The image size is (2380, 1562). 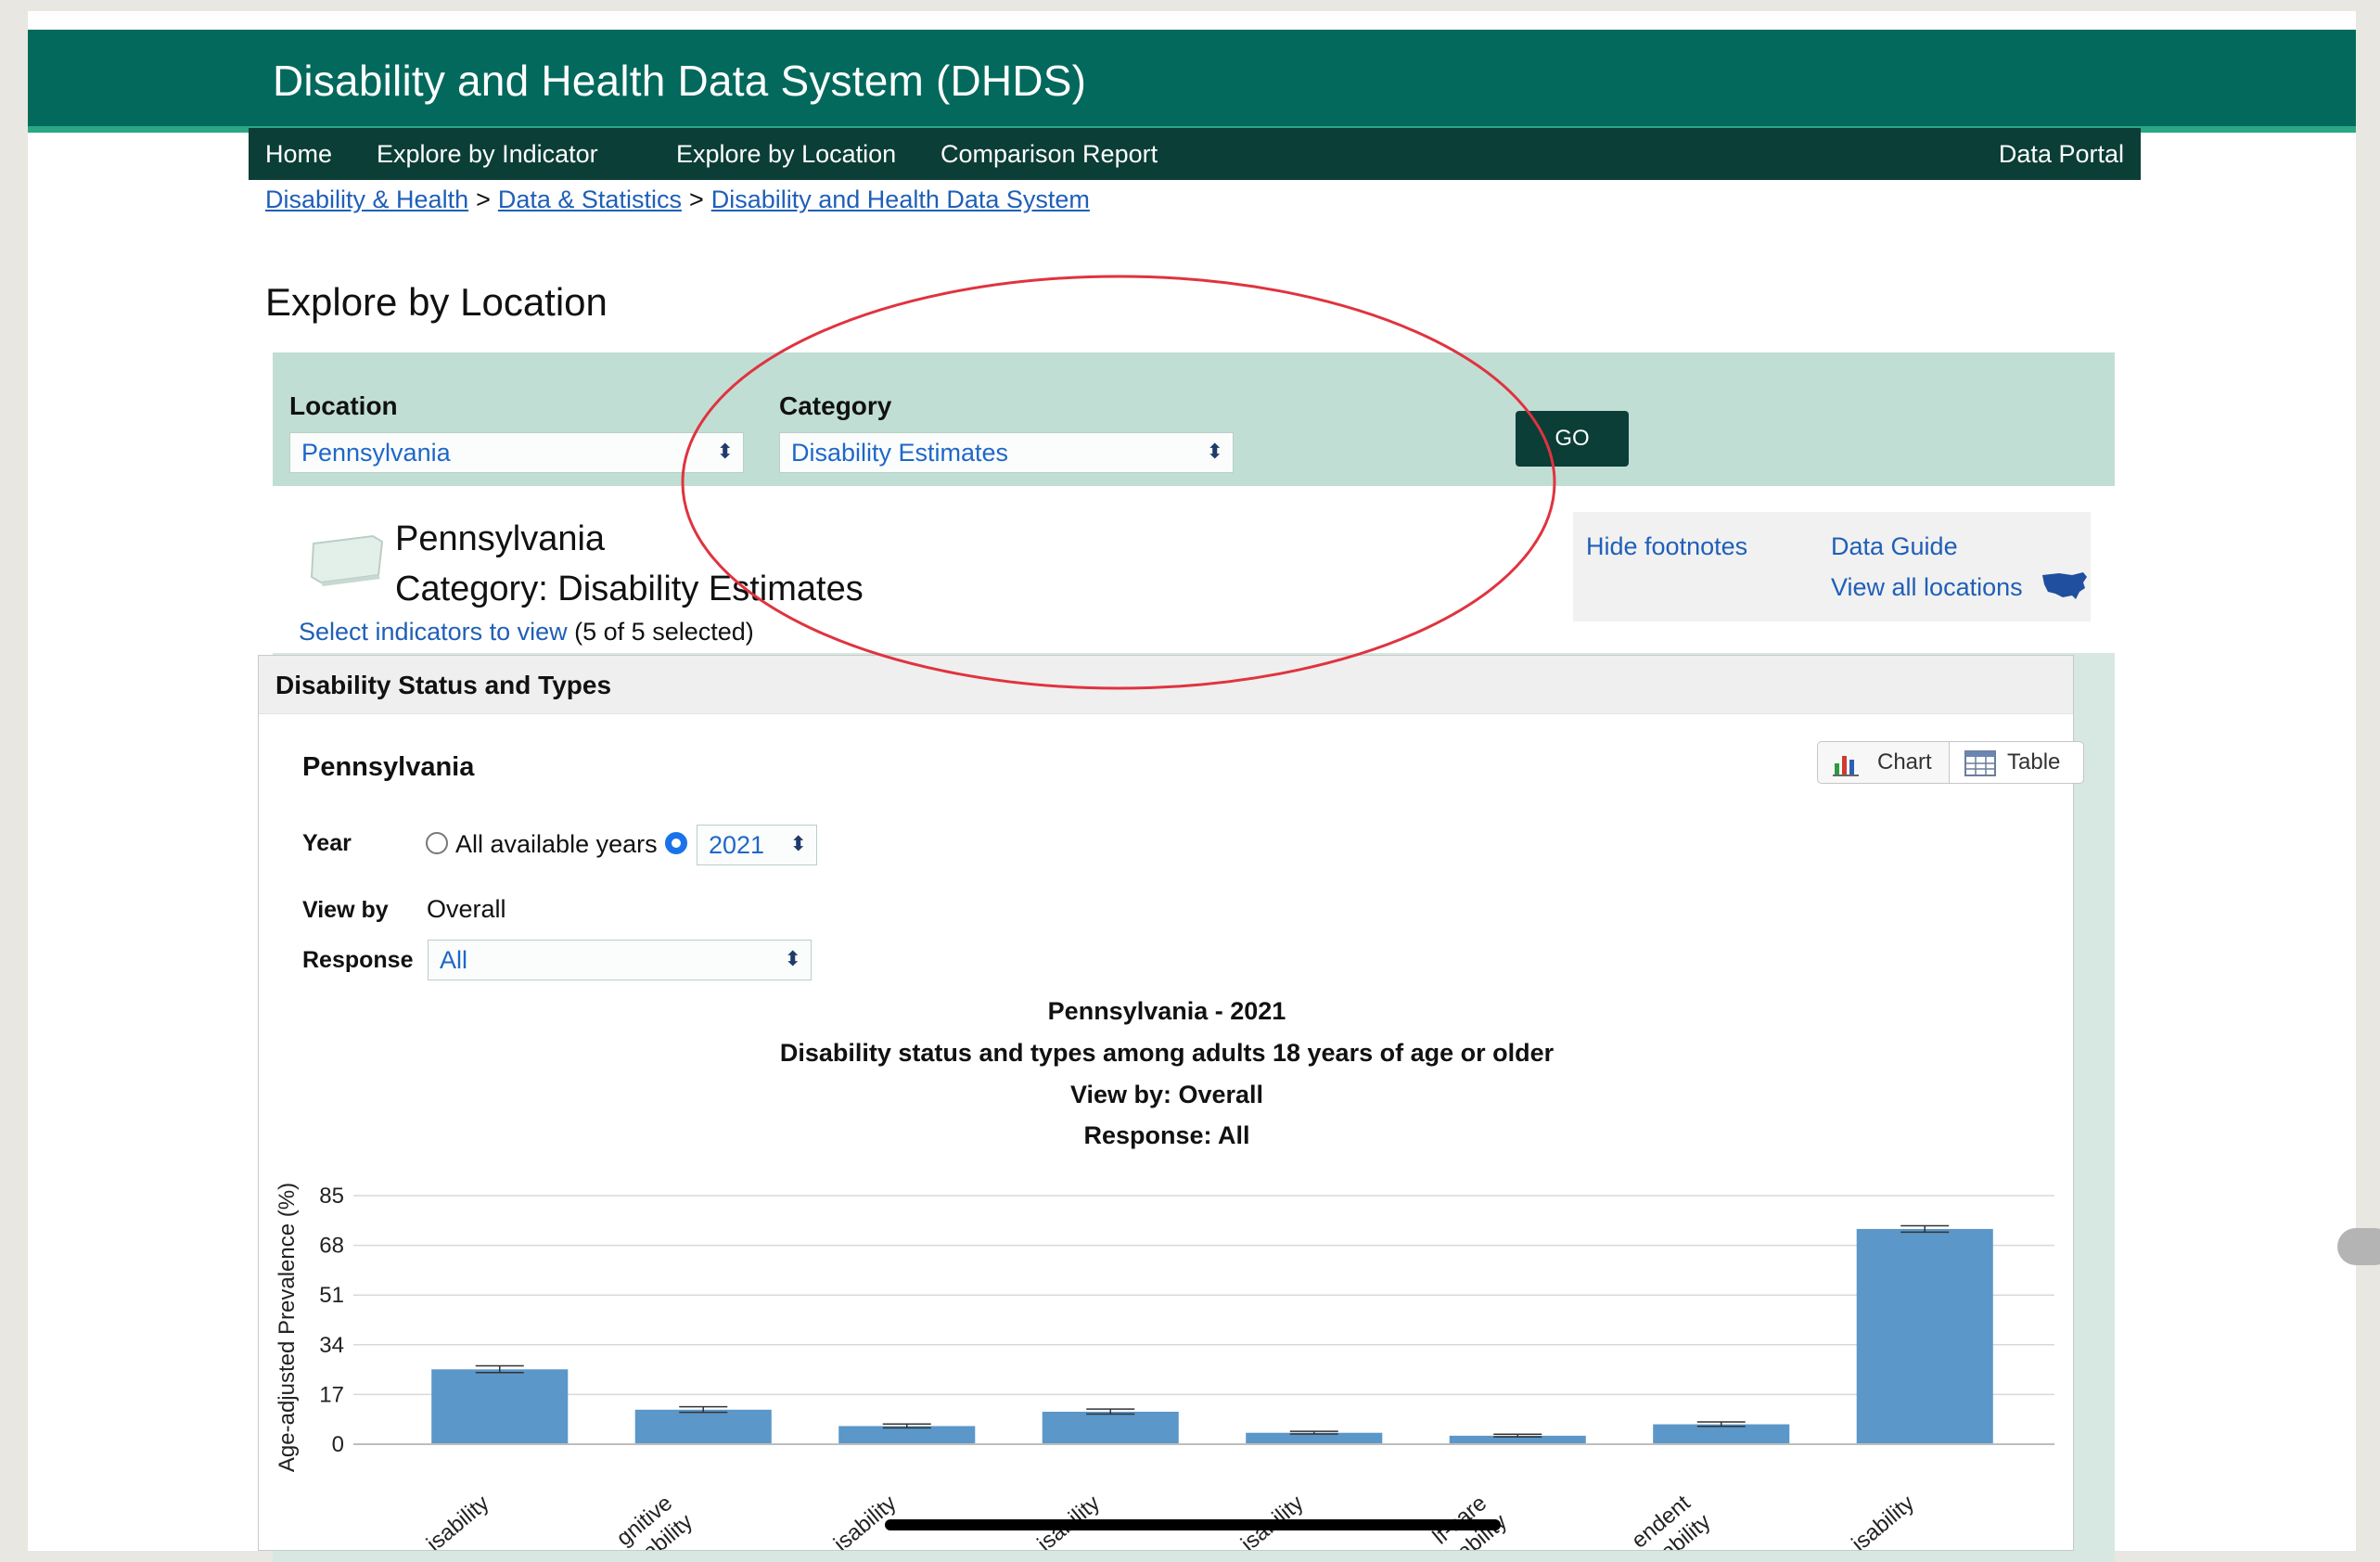 What do you see at coordinates (1049, 154) in the screenshot?
I see `nav-comparison-report: Comparison Report` at bounding box center [1049, 154].